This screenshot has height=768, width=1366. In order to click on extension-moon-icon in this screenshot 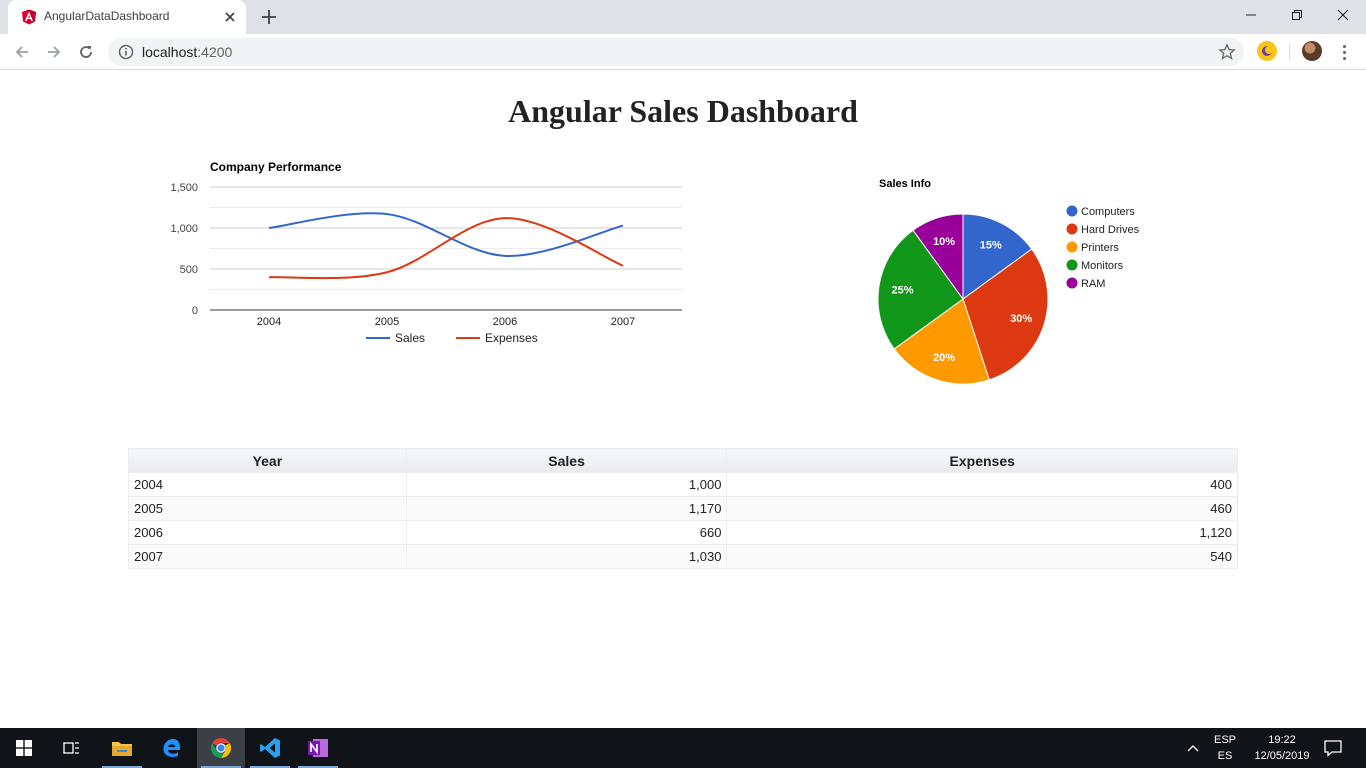, I will do `click(1267, 51)`.